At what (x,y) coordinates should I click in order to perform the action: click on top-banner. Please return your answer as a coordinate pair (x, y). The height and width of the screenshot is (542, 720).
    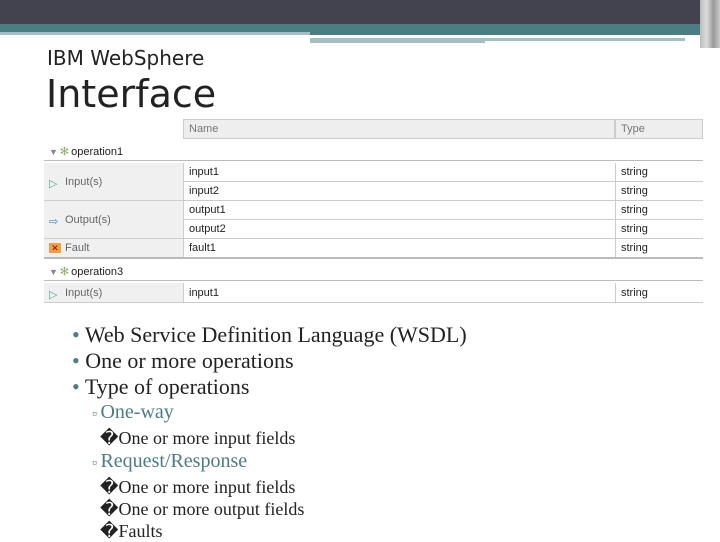
    Looking at the image, I should click on (360, 12).